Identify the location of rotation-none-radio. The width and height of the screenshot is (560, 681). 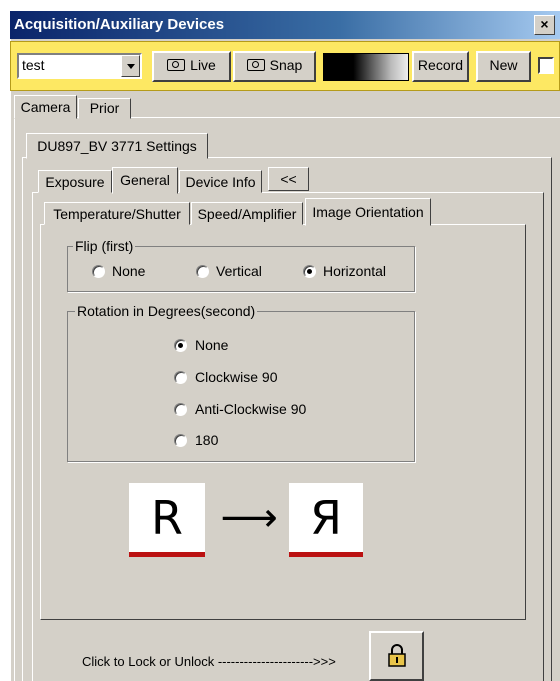
(180, 345).